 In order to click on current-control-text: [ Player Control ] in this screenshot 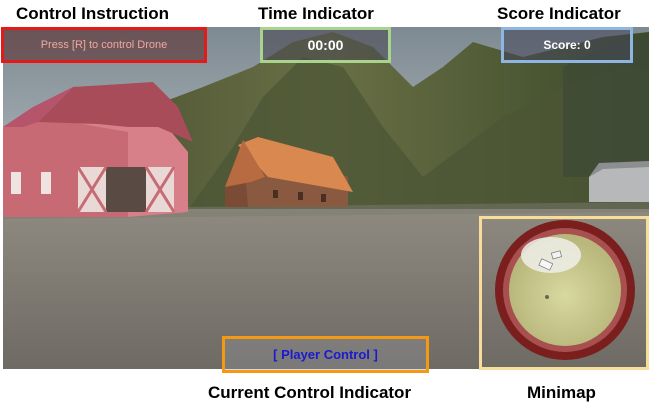, I will do `click(325, 354)`.